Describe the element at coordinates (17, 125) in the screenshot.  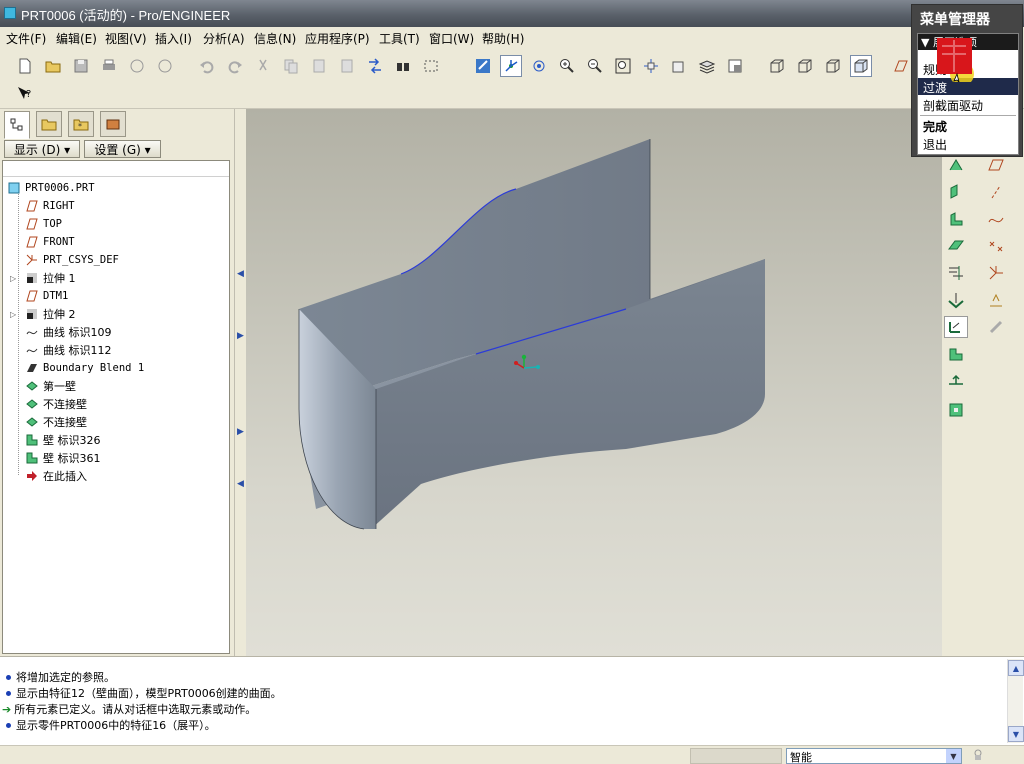
I see `tab-model-tree` at that location.